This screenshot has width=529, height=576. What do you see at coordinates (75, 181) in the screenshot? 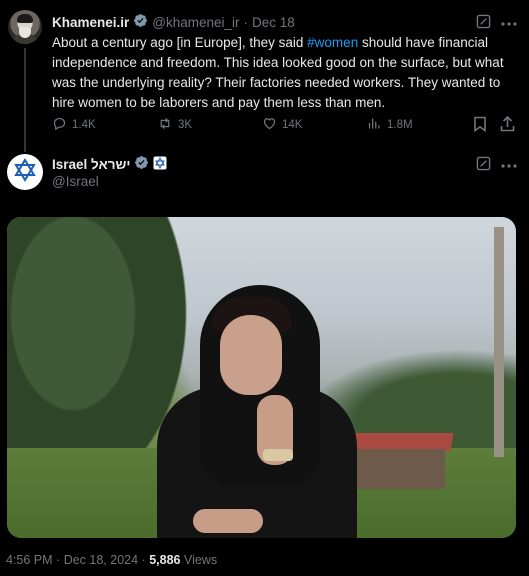
I see `reply-author-handle: @Israel` at bounding box center [75, 181].